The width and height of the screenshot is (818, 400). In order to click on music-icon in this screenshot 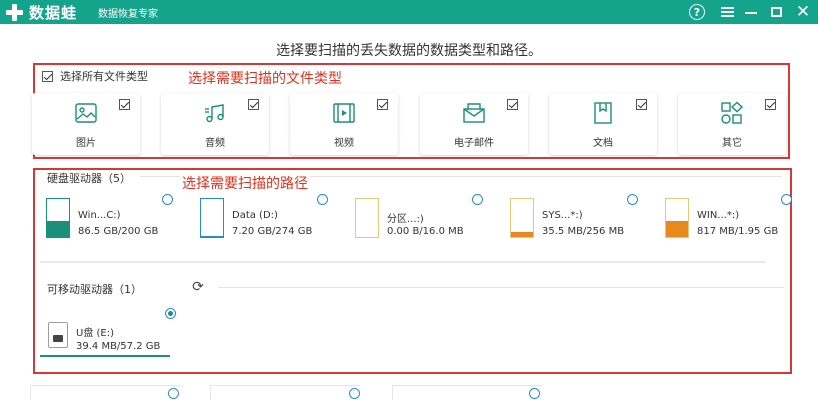, I will do `click(214, 113)`.